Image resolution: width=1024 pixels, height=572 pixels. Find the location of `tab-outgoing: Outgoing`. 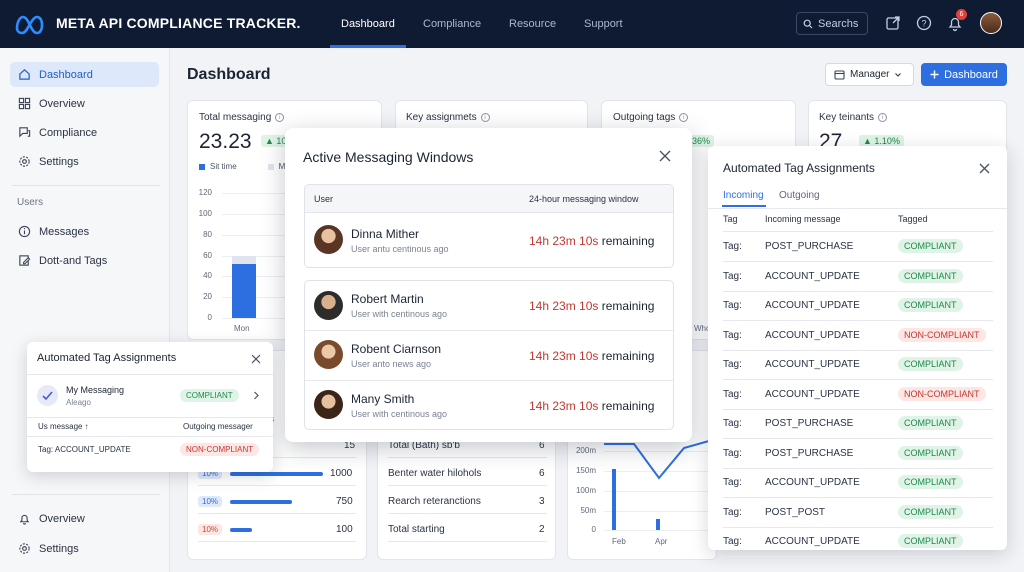

tab-outgoing: Outgoing is located at coordinates (799, 195).